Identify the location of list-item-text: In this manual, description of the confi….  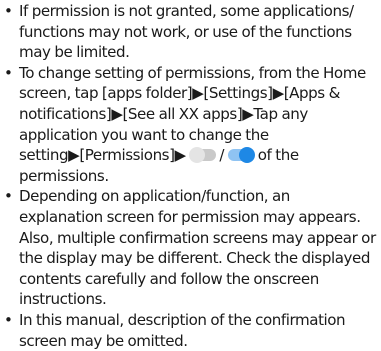
(182, 330).